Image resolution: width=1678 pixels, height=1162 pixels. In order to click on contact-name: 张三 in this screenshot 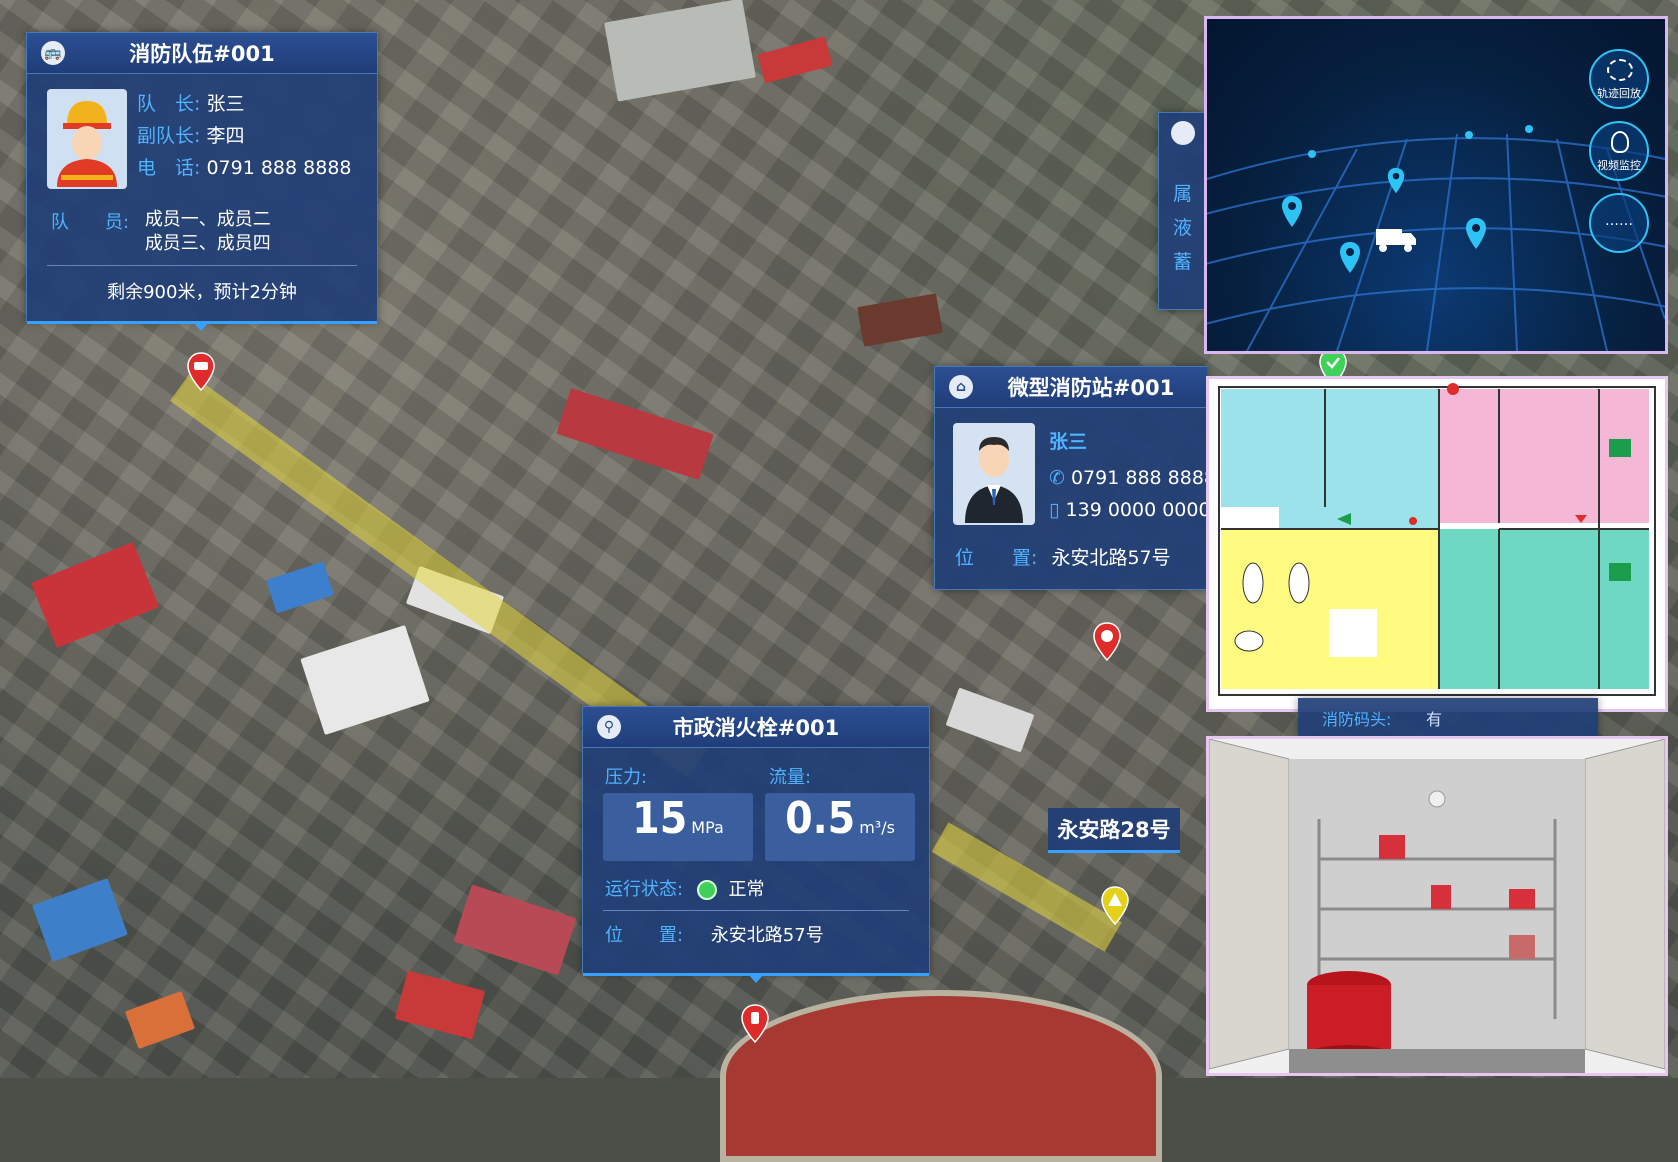, I will do `click(1068, 442)`.